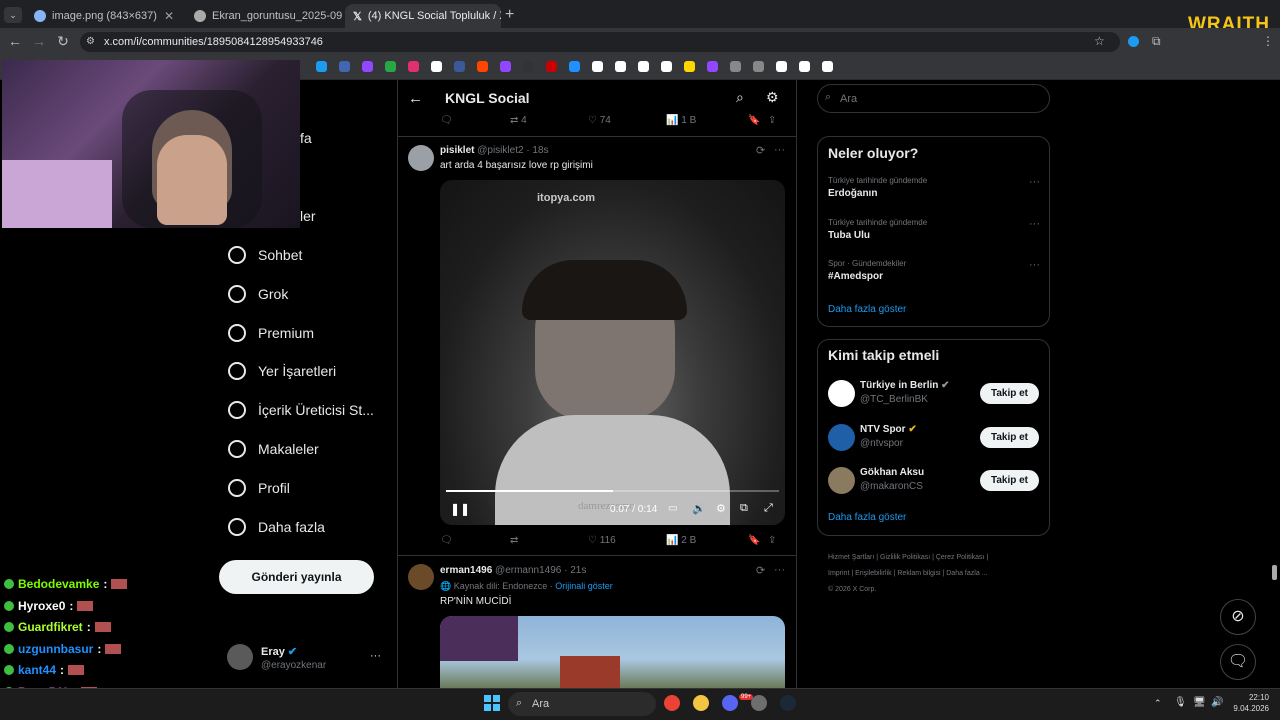  Describe the element at coordinates (1238, 617) in the screenshot. I see `grok-float-icon: ⊘` at that location.